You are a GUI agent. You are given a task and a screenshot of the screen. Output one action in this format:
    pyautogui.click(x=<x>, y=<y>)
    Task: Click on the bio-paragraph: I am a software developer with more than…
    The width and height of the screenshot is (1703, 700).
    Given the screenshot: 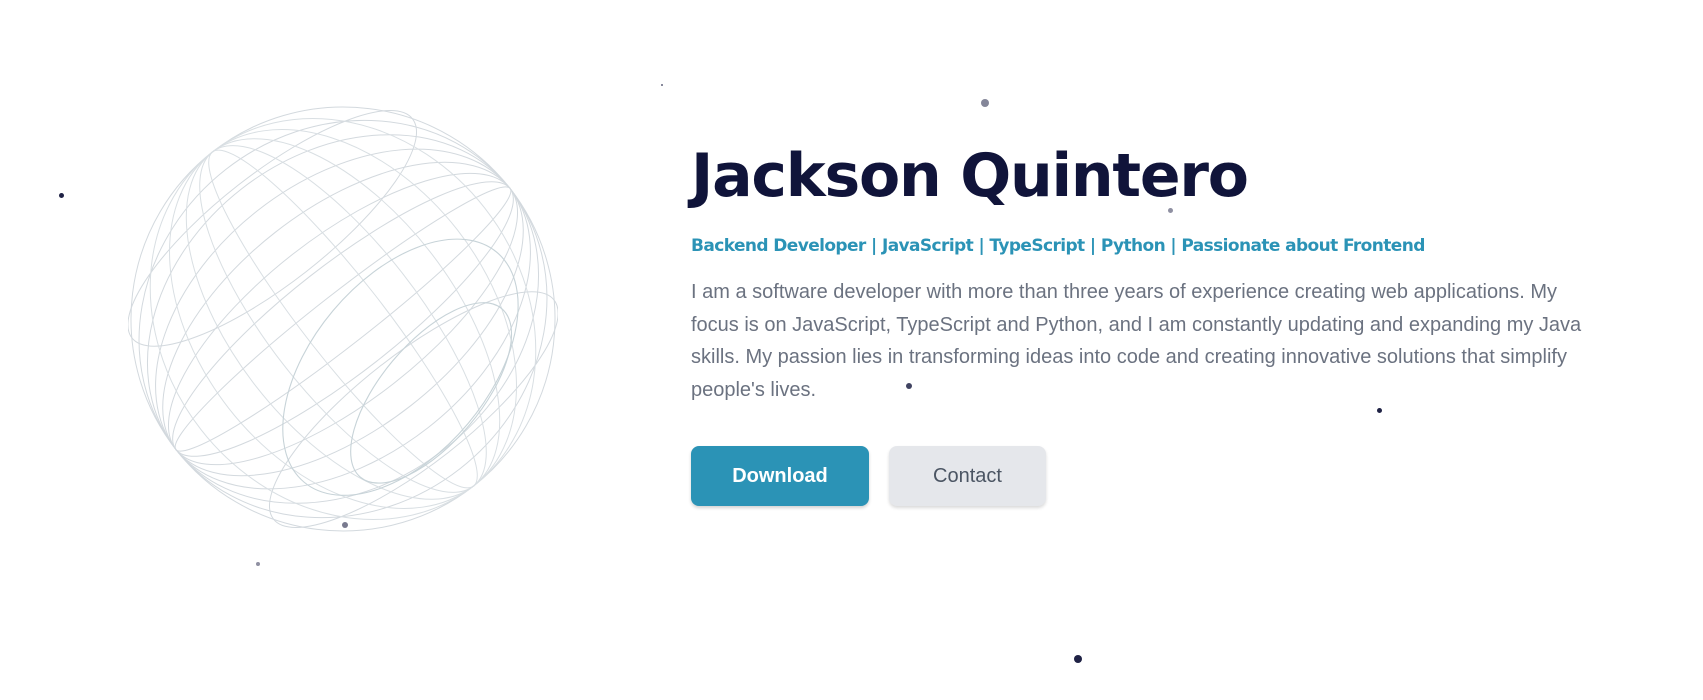 What is the action you would take?
    pyautogui.click(x=1136, y=341)
    